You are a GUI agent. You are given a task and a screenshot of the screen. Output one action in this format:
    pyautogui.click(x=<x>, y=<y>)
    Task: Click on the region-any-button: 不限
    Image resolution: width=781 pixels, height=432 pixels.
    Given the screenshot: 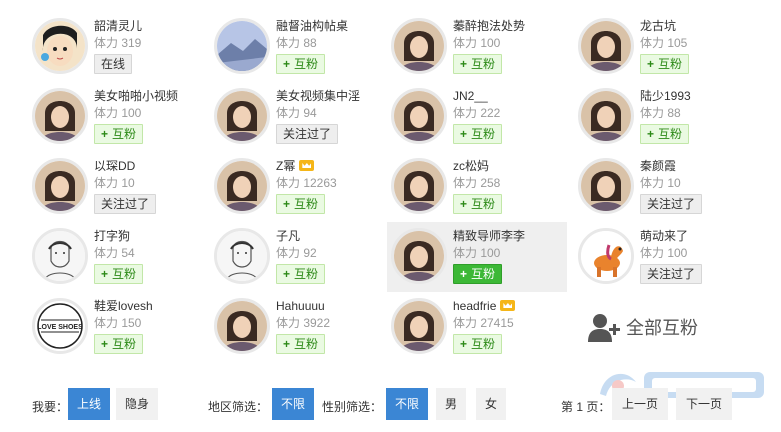 What is the action you would take?
    pyautogui.click(x=293, y=404)
    